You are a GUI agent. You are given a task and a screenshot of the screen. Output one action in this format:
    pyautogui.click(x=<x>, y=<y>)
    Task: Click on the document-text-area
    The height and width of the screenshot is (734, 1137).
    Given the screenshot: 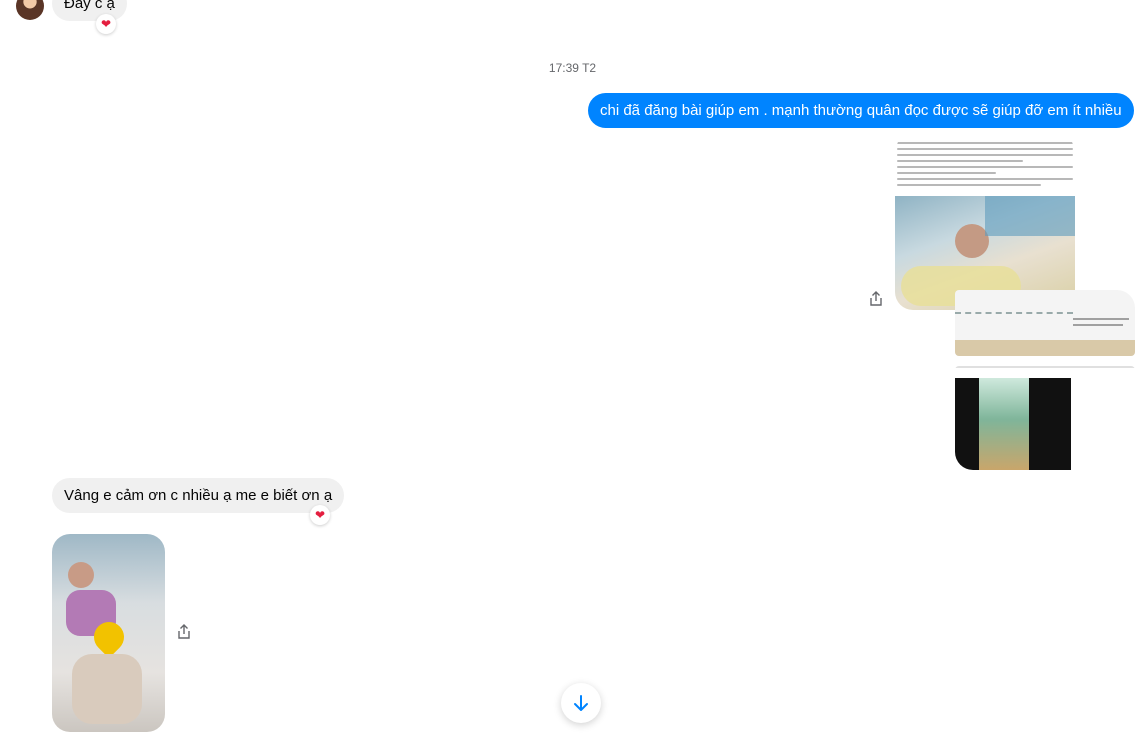 What is the action you would take?
    pyautogui.click(x=985, y=164)
    